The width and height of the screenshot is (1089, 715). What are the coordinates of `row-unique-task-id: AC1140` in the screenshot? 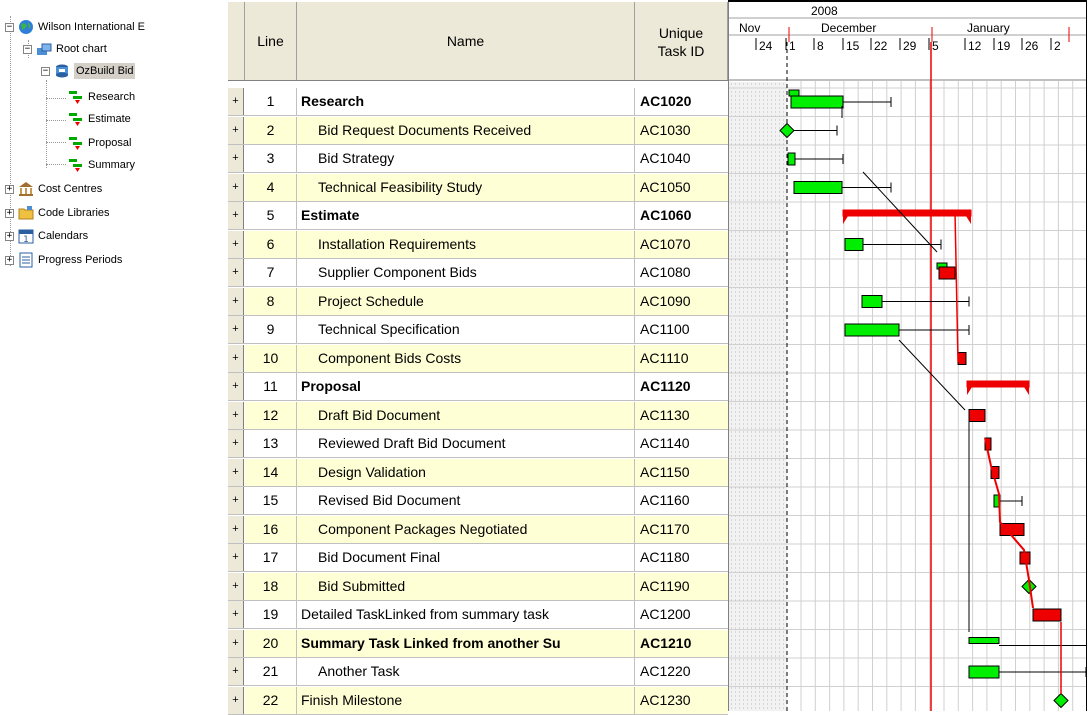 It's located at (681, 443).